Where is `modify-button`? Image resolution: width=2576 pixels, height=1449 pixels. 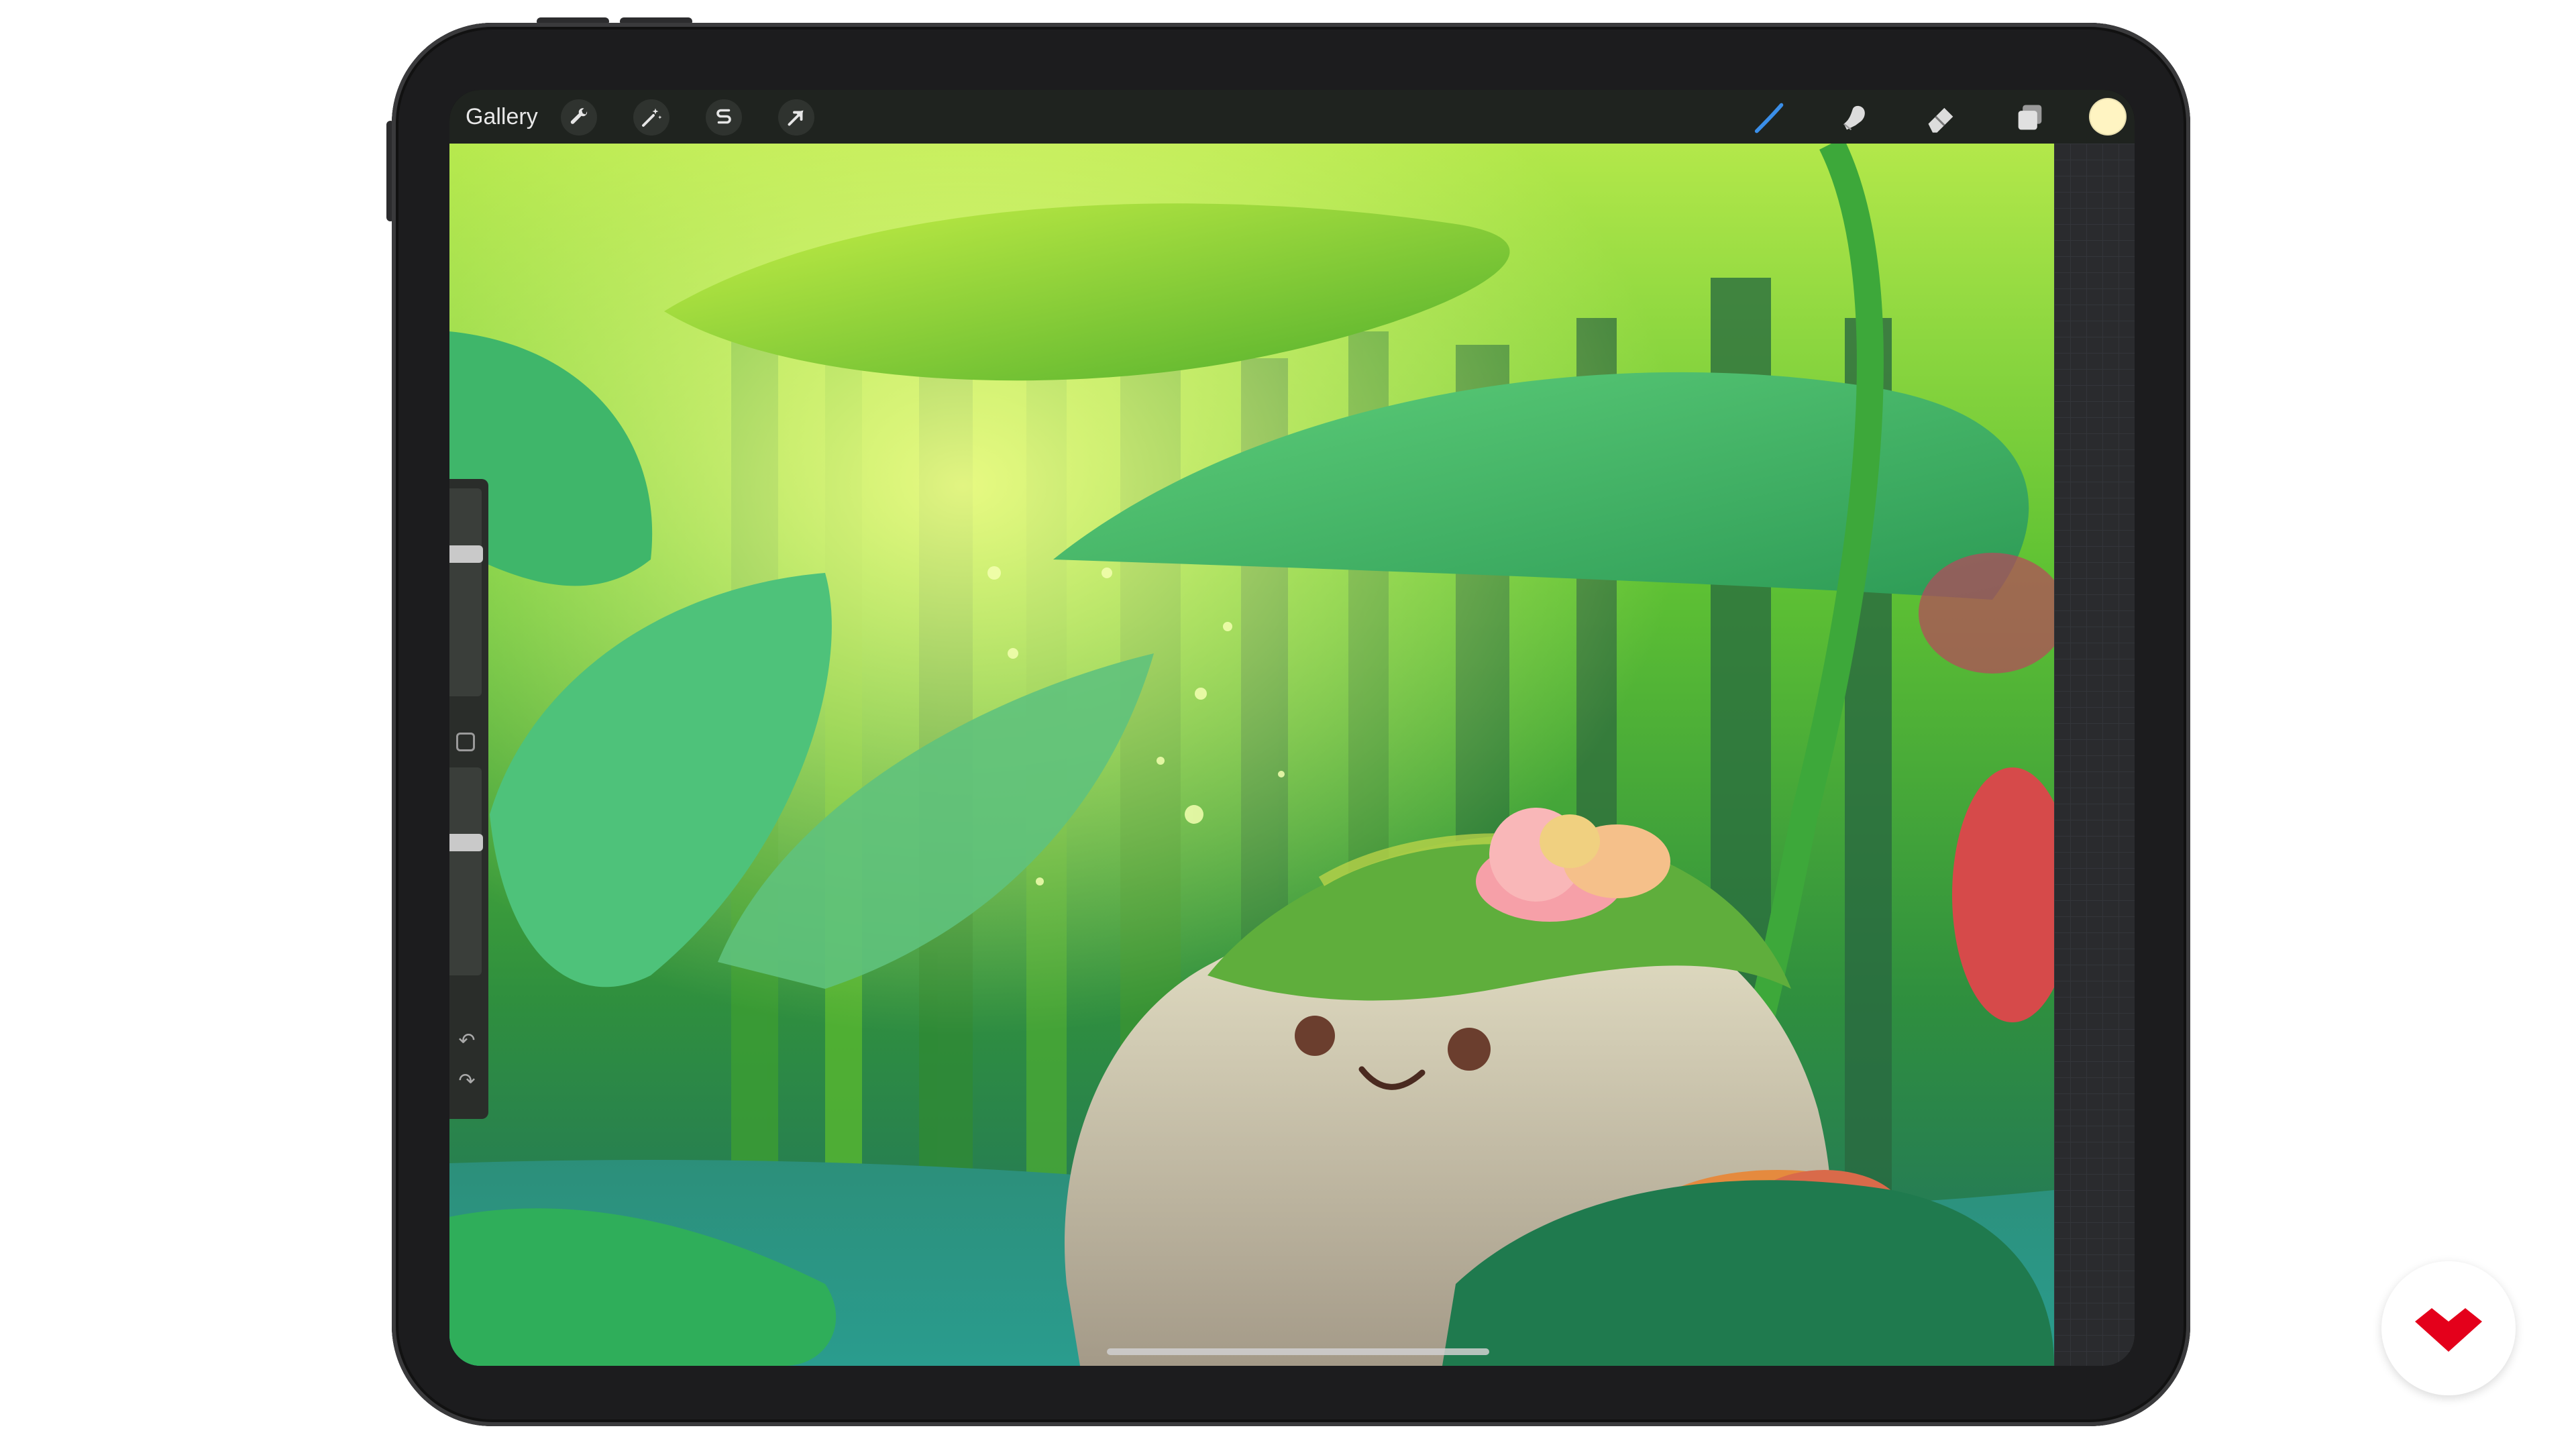 modify-button is located at coordinates (465, 742).